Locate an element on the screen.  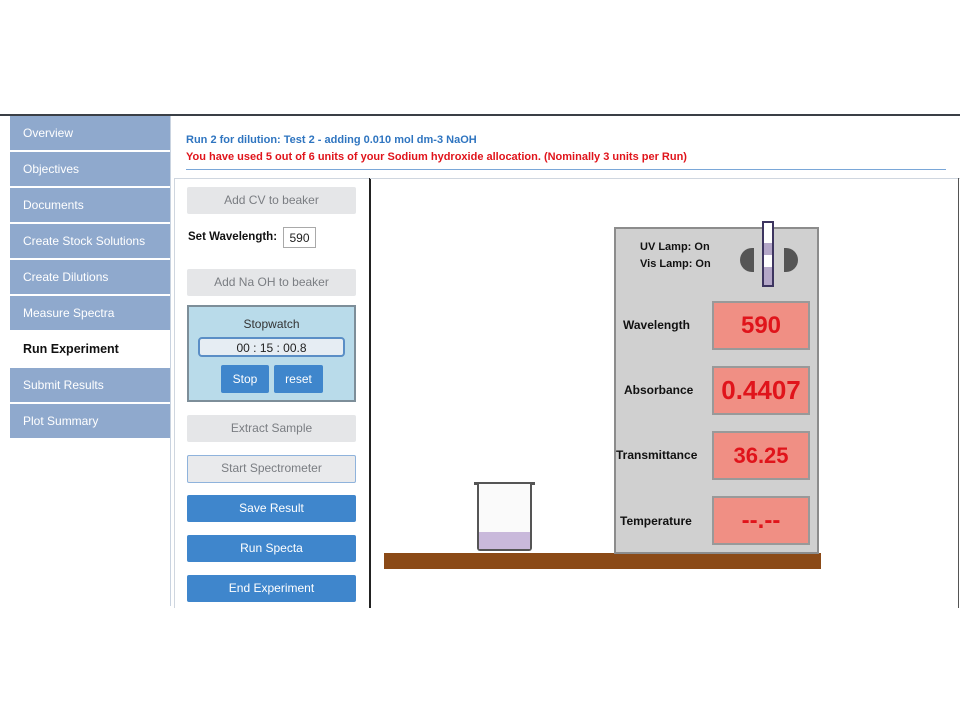
uv-lamp-status: UV Lamp: On is located at coordinates (675, 247).